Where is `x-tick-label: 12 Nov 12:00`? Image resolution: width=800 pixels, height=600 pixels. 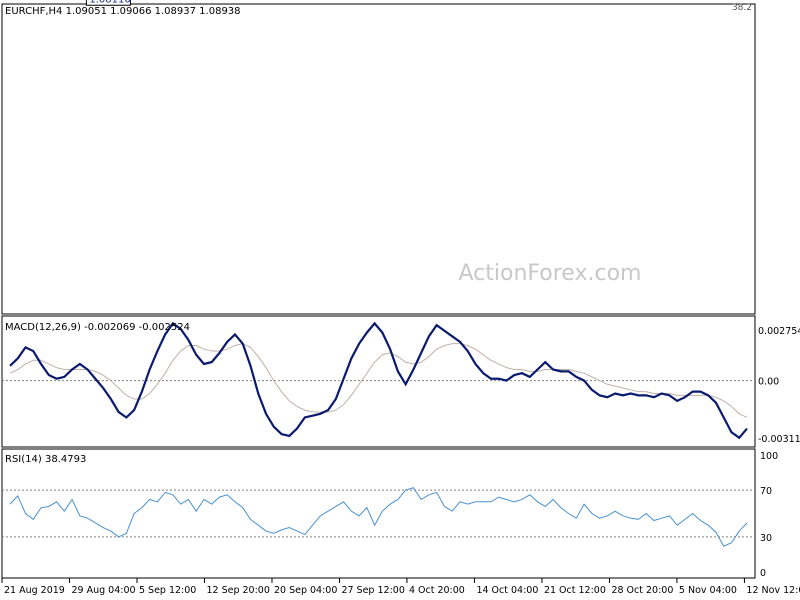 x-tick-label: 12 Nov 12:00 is located at coordinates (773, 590).